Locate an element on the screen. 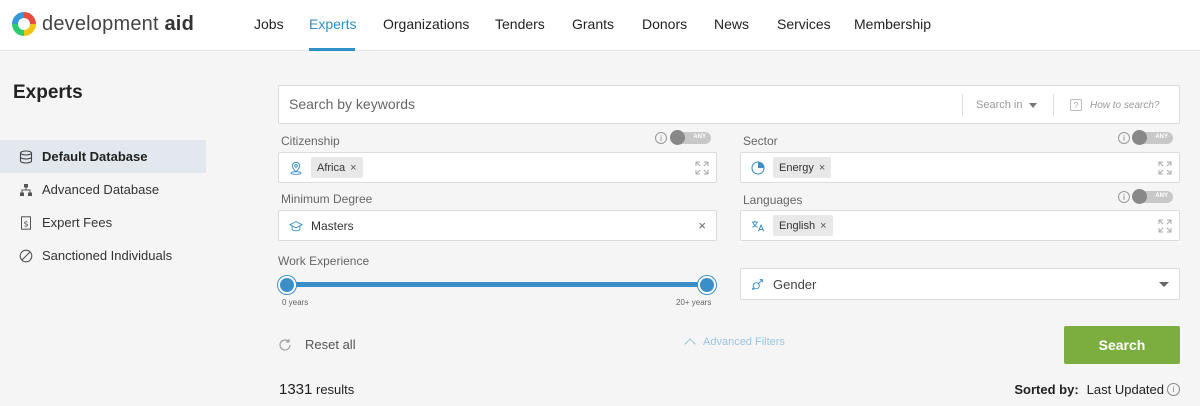 The width and height of the screenshot is (1200, 406). nav-donors: Donors is located at coordinates (664, 24).